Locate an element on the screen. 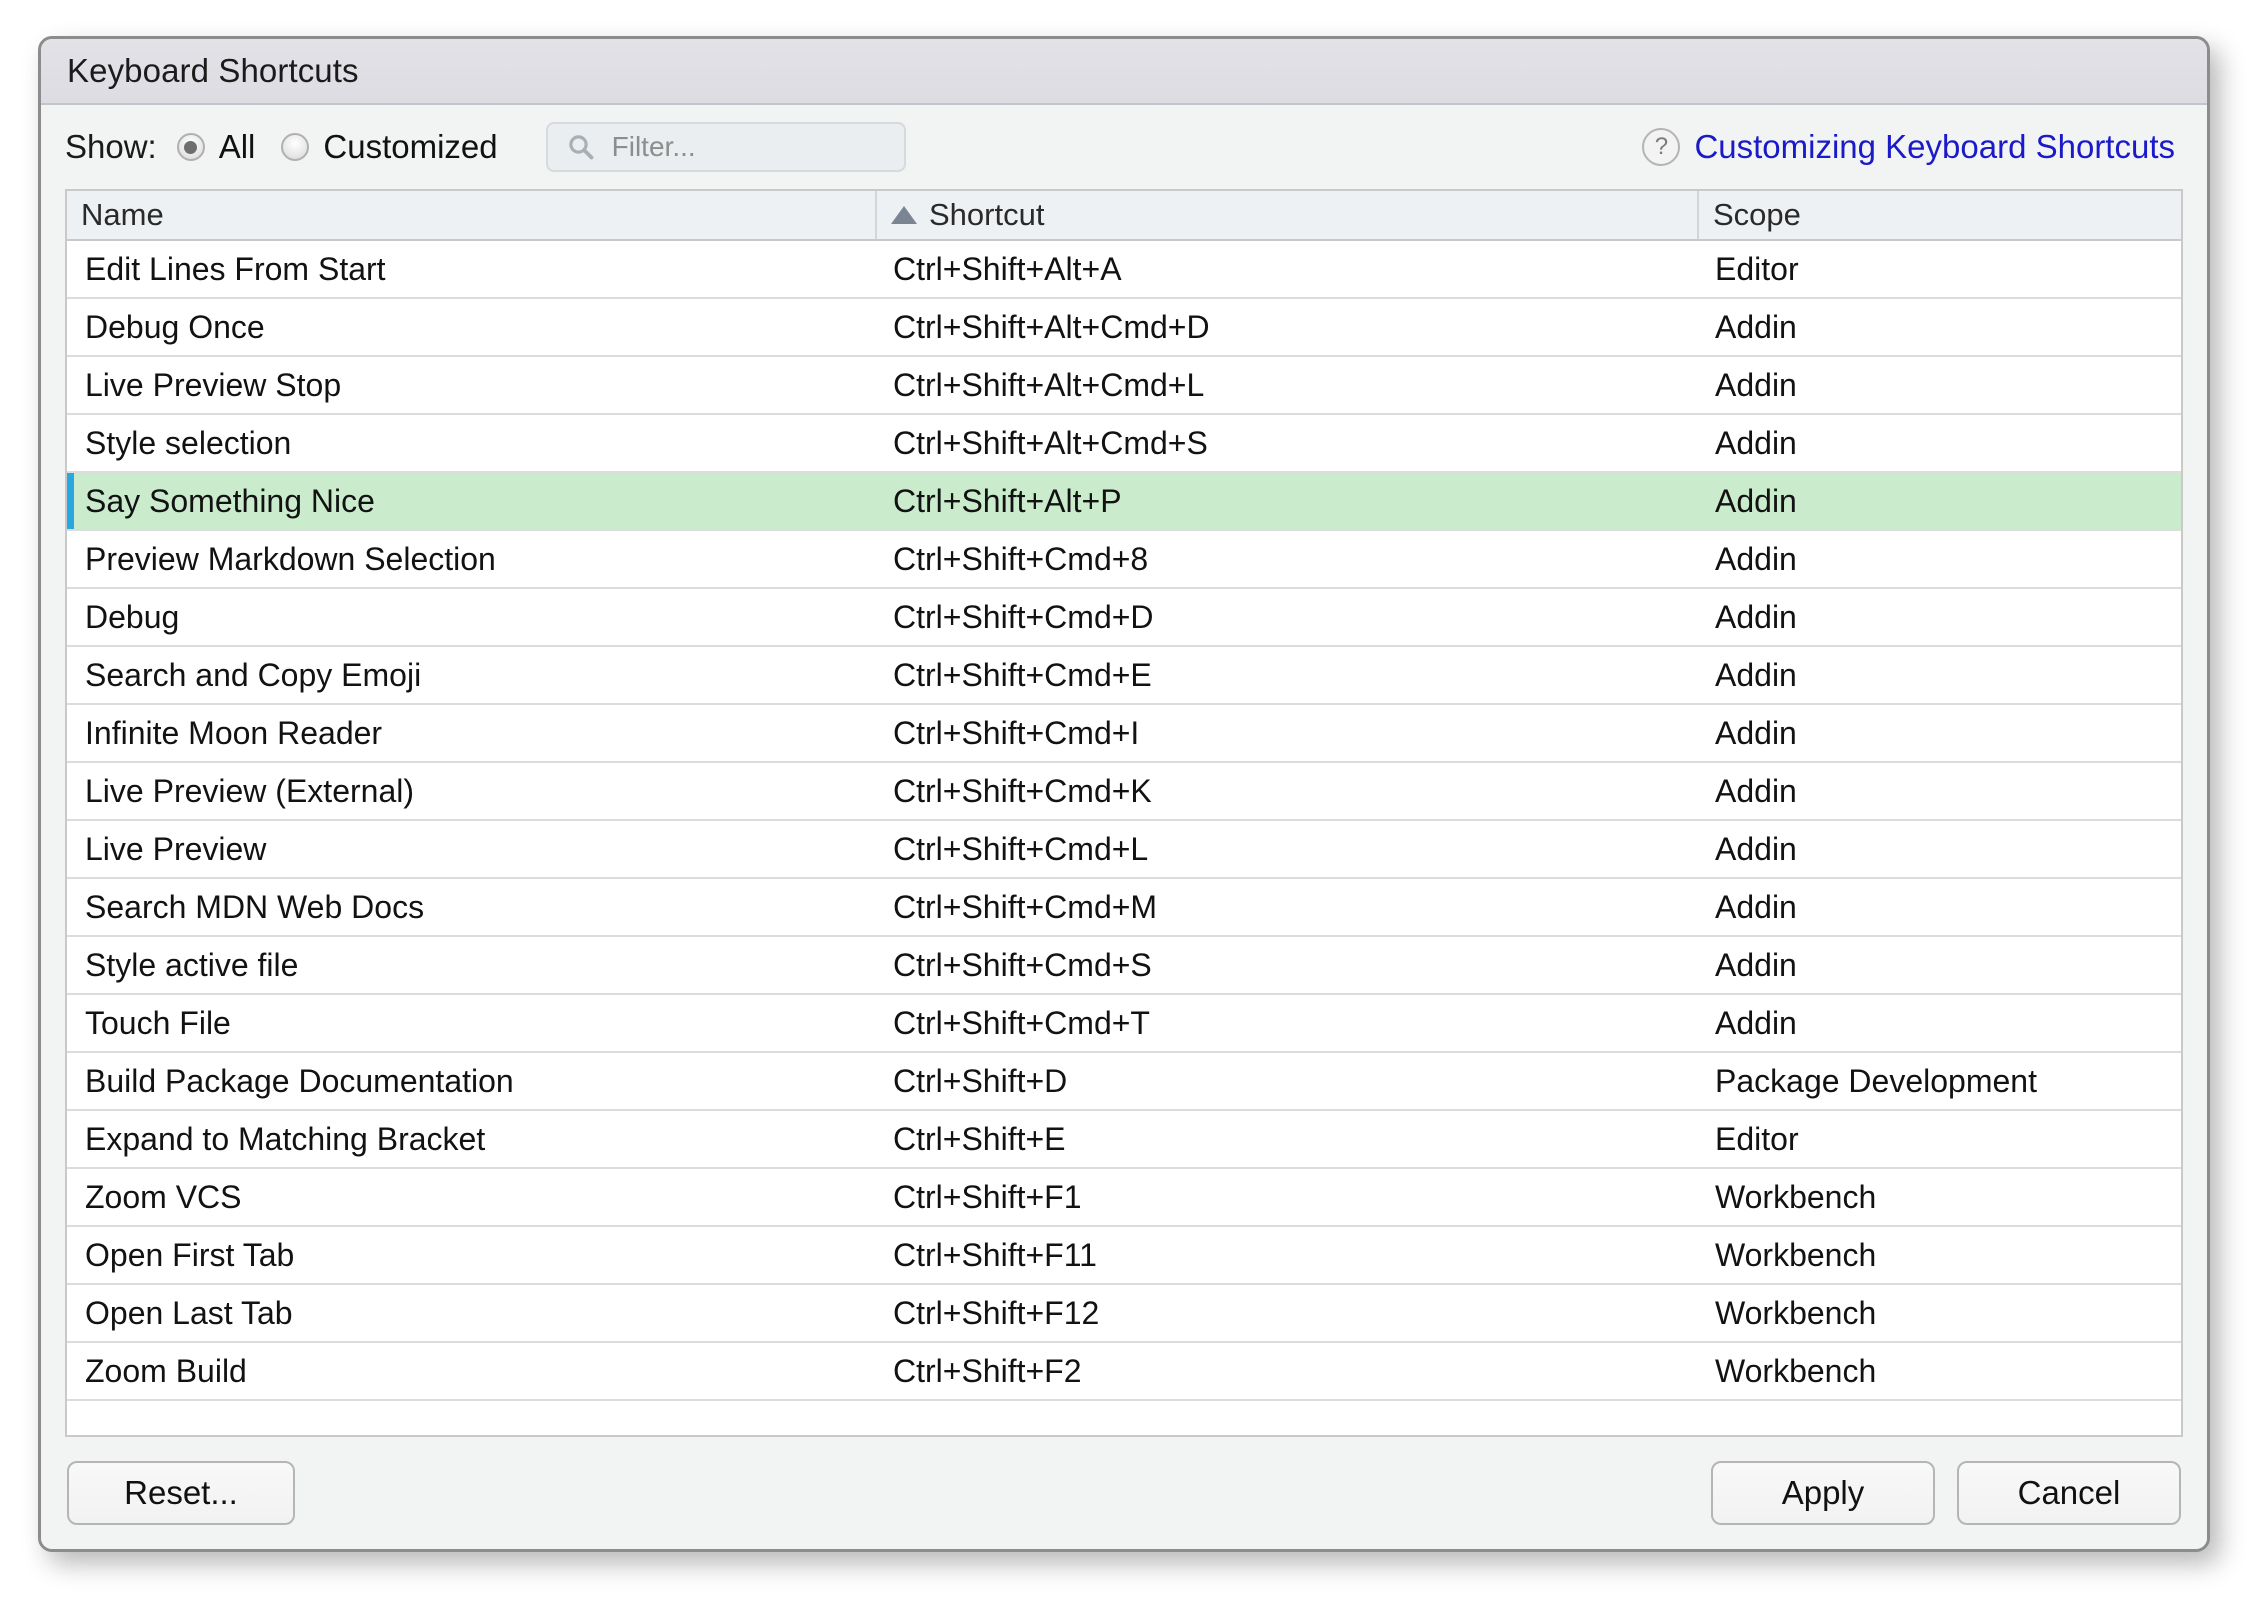 The height and width of the screenshot is (1620, 2248). cell-name: Expand to Matching Bracket is located at coordinates (285, 1138).